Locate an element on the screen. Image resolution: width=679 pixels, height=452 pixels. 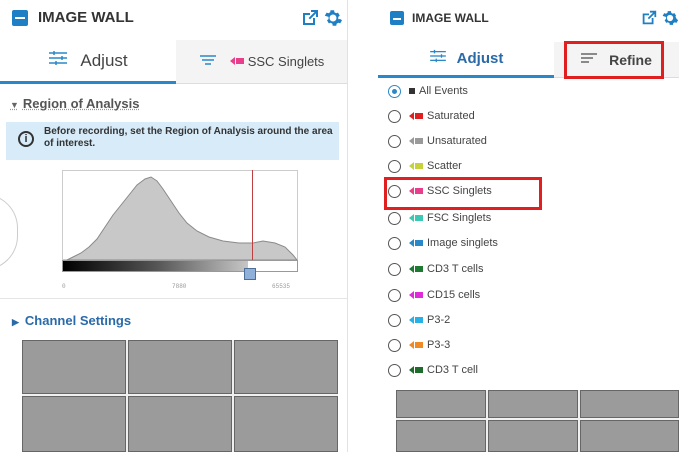
divider is located at coordinates (173, 298).